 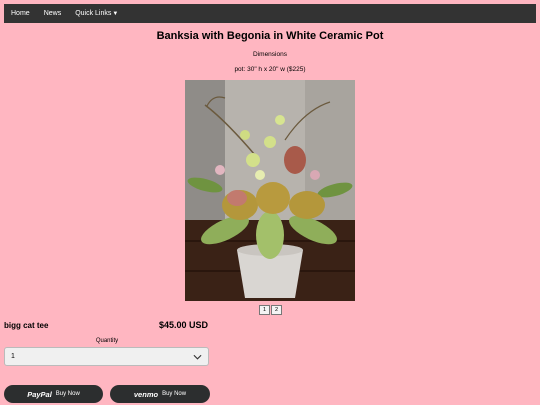 What do you see at coordinates (20, 13) in the screenshot?
I see `nav-home: Home` at bounding box center [20, 13].